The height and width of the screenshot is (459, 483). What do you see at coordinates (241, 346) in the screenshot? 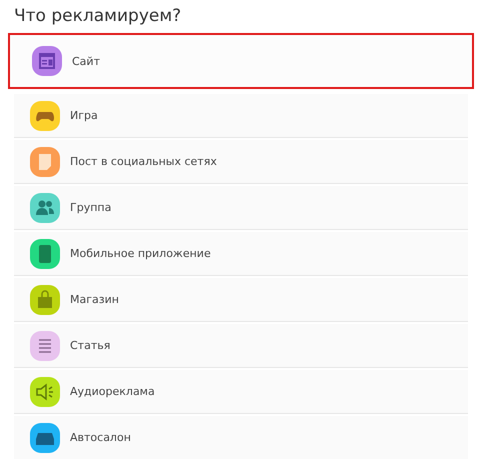
I see `option-item: Статья` at bounding box center [241, 346].